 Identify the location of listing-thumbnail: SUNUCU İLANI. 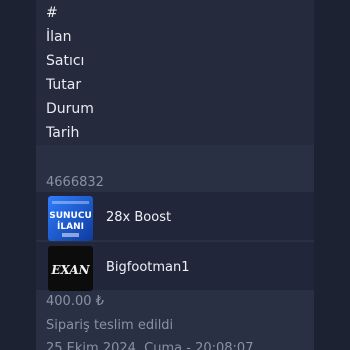
(70, 218).